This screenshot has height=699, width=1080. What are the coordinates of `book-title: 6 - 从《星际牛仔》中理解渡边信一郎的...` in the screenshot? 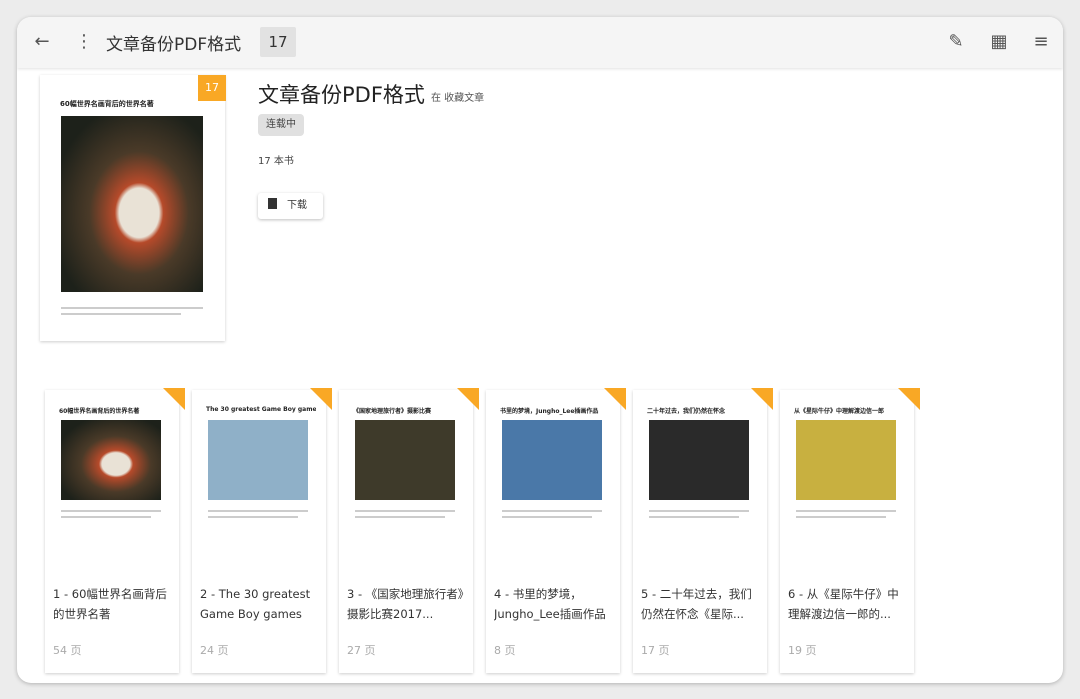 It's located at (843, 604).